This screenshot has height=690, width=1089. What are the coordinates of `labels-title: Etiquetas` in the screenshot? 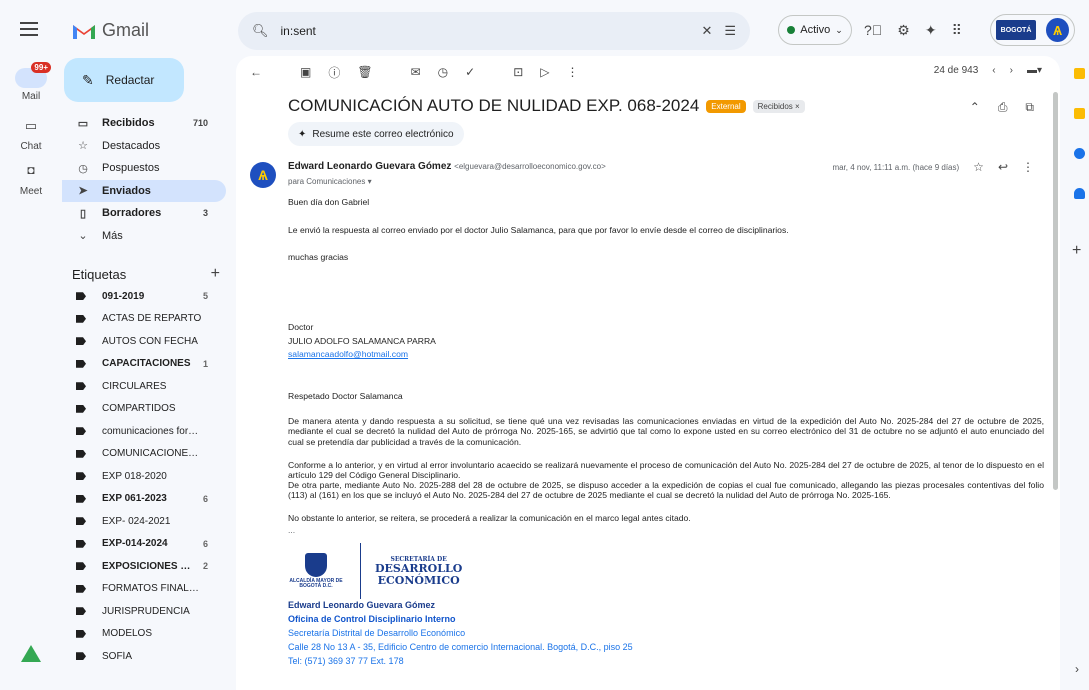 It's located at (99, 274).